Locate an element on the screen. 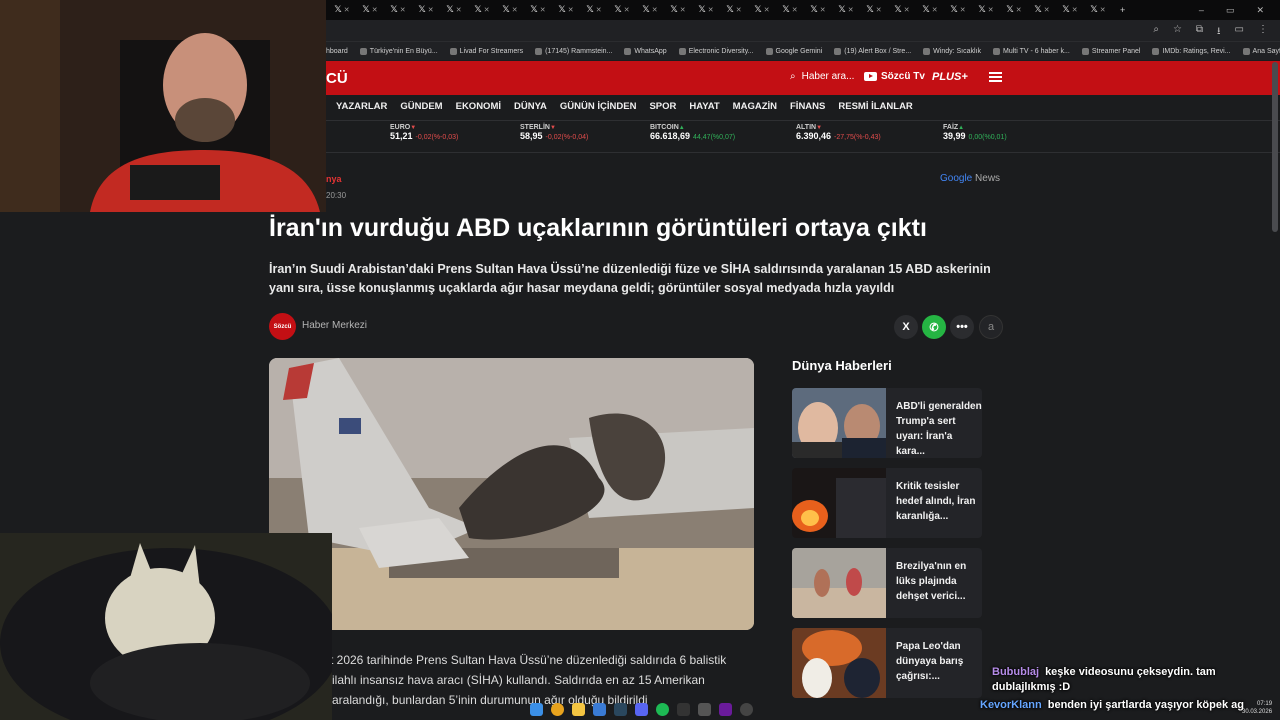  market-item: BITCOIN▲ 66.618,69 44,47(%0,07) is located at coordinates (692, 132).